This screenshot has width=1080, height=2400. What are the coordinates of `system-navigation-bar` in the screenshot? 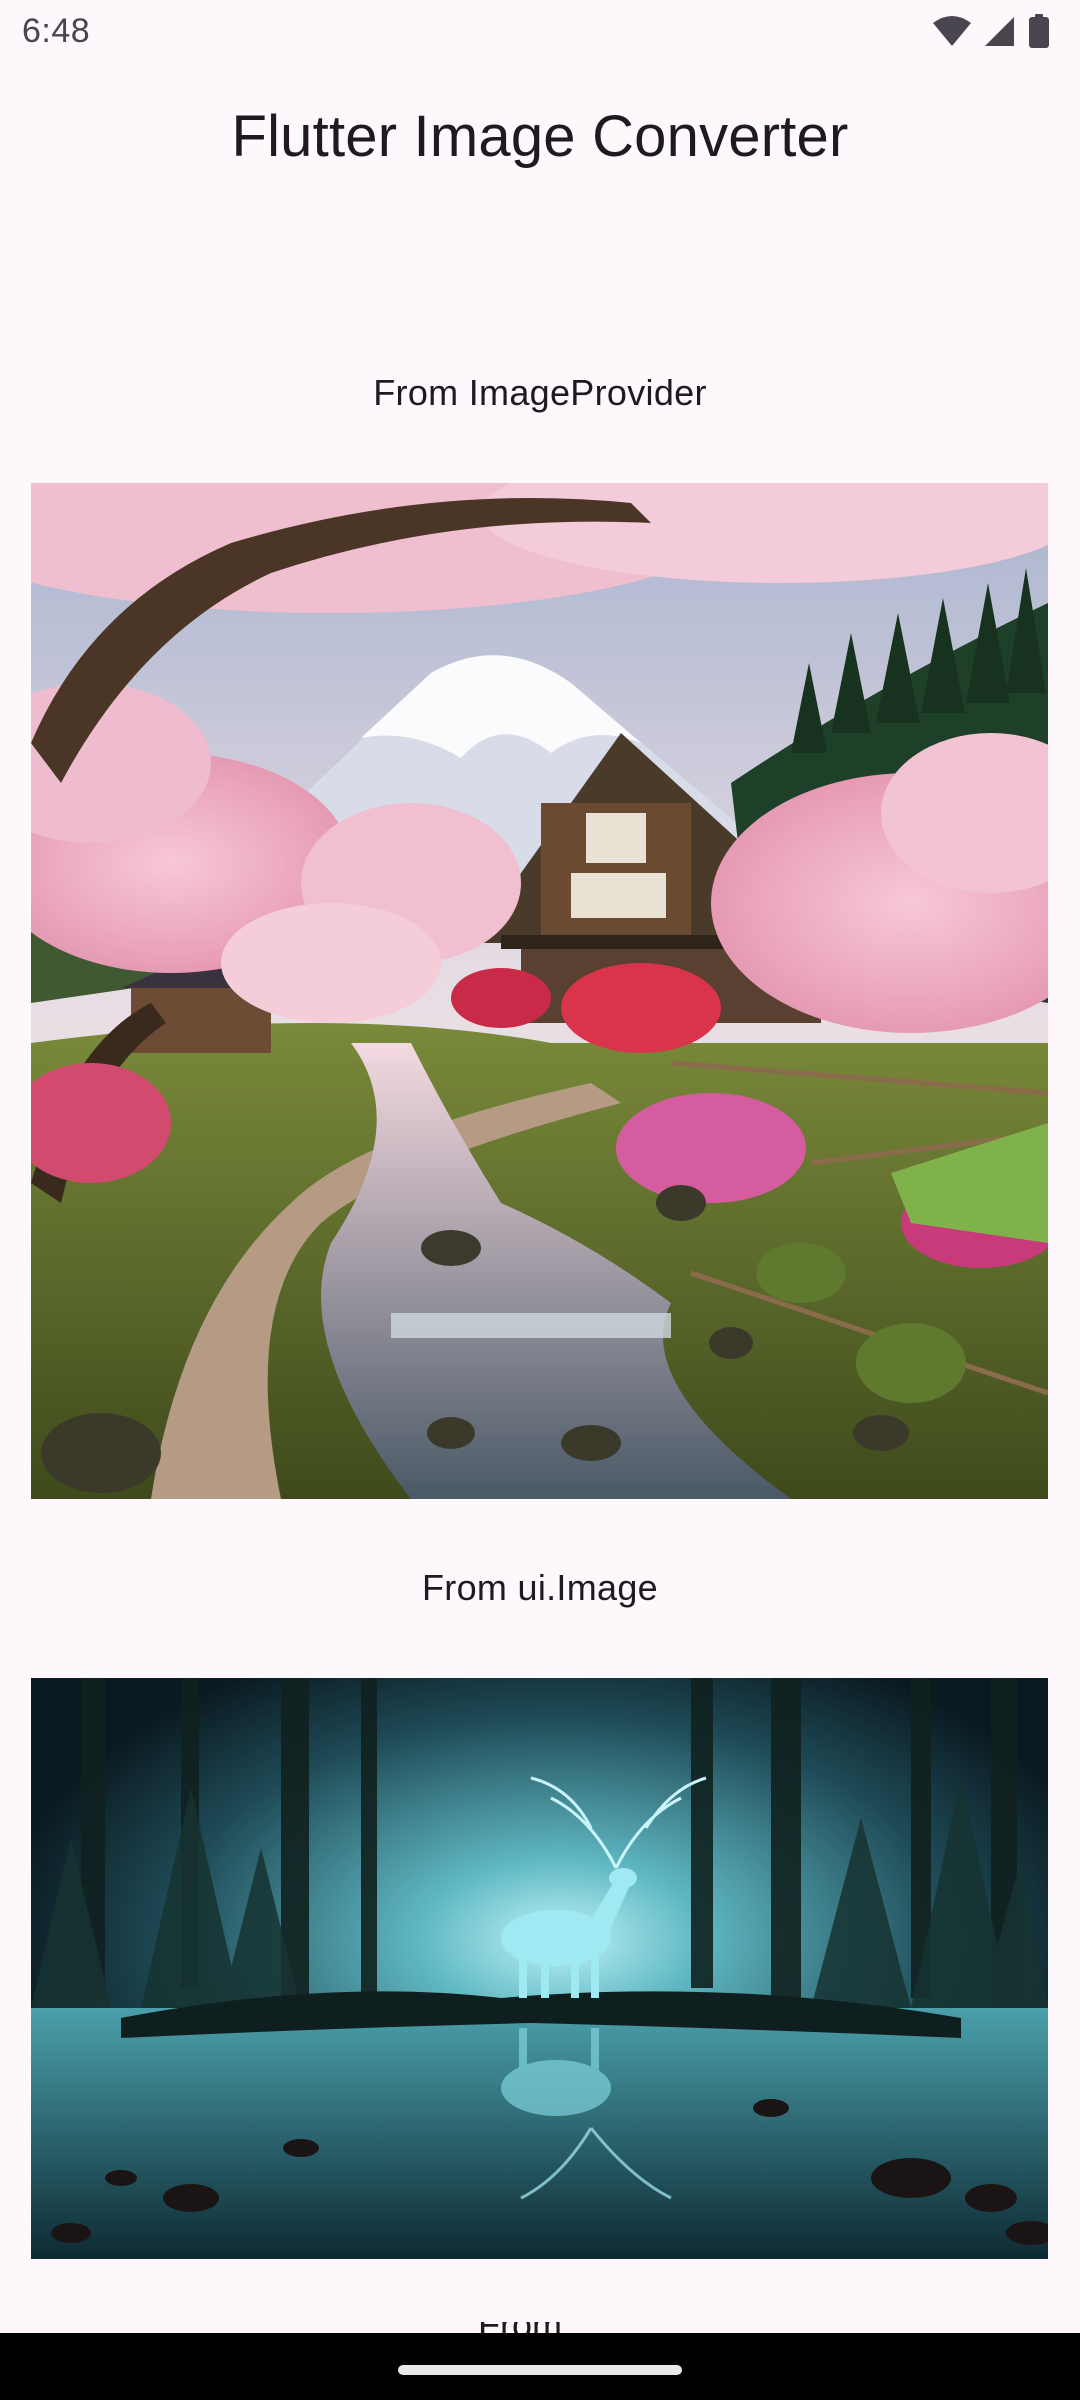 It's located at (540, 2366).